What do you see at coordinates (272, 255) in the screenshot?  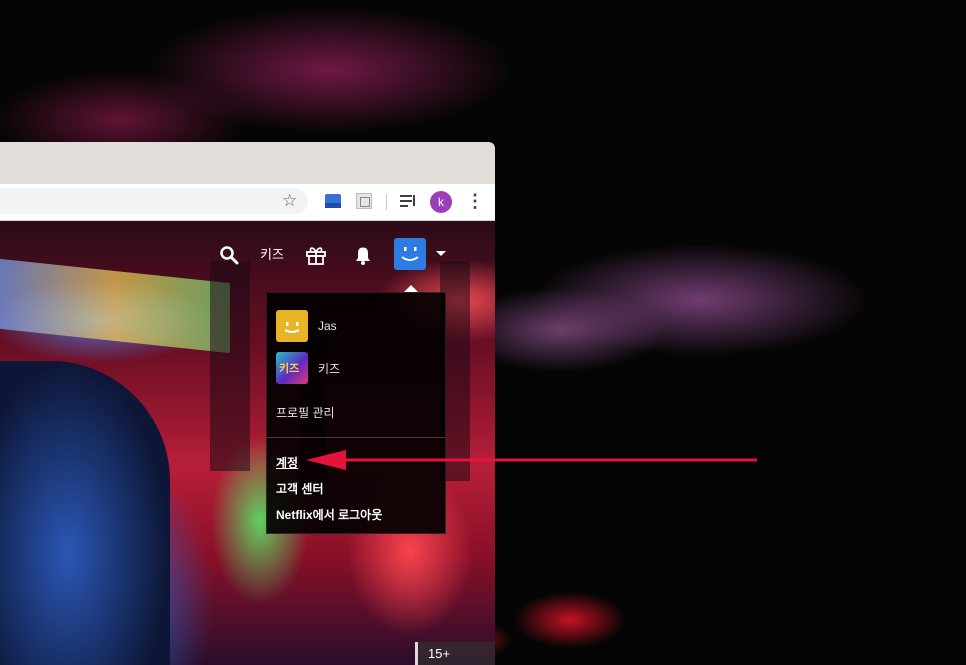 I see `kids-link: 키즈` at bounding box center [272, 255].